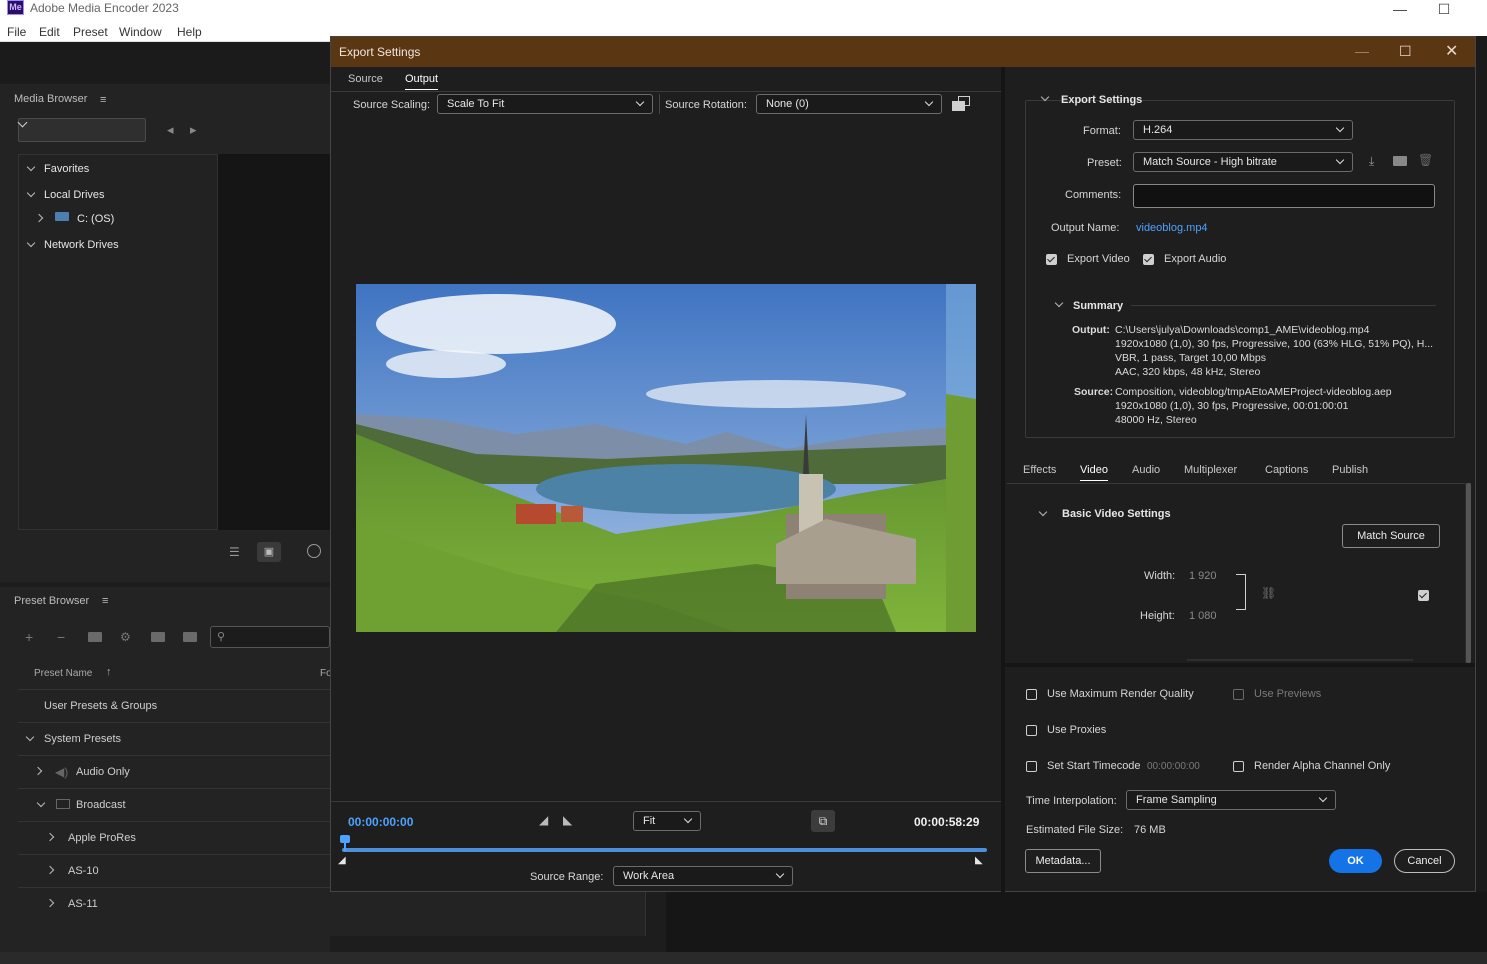 Image resolution: width=1487 pixels, height=964 pixels. I want to click on height-value: 1 080, so click(1203, 616).